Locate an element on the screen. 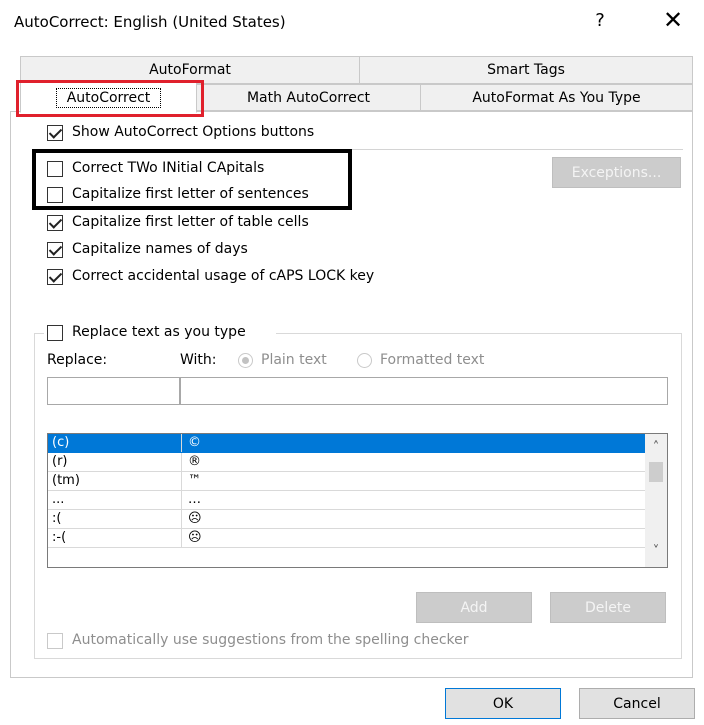  close-button: ✕ is located at coordinates (673, 20).